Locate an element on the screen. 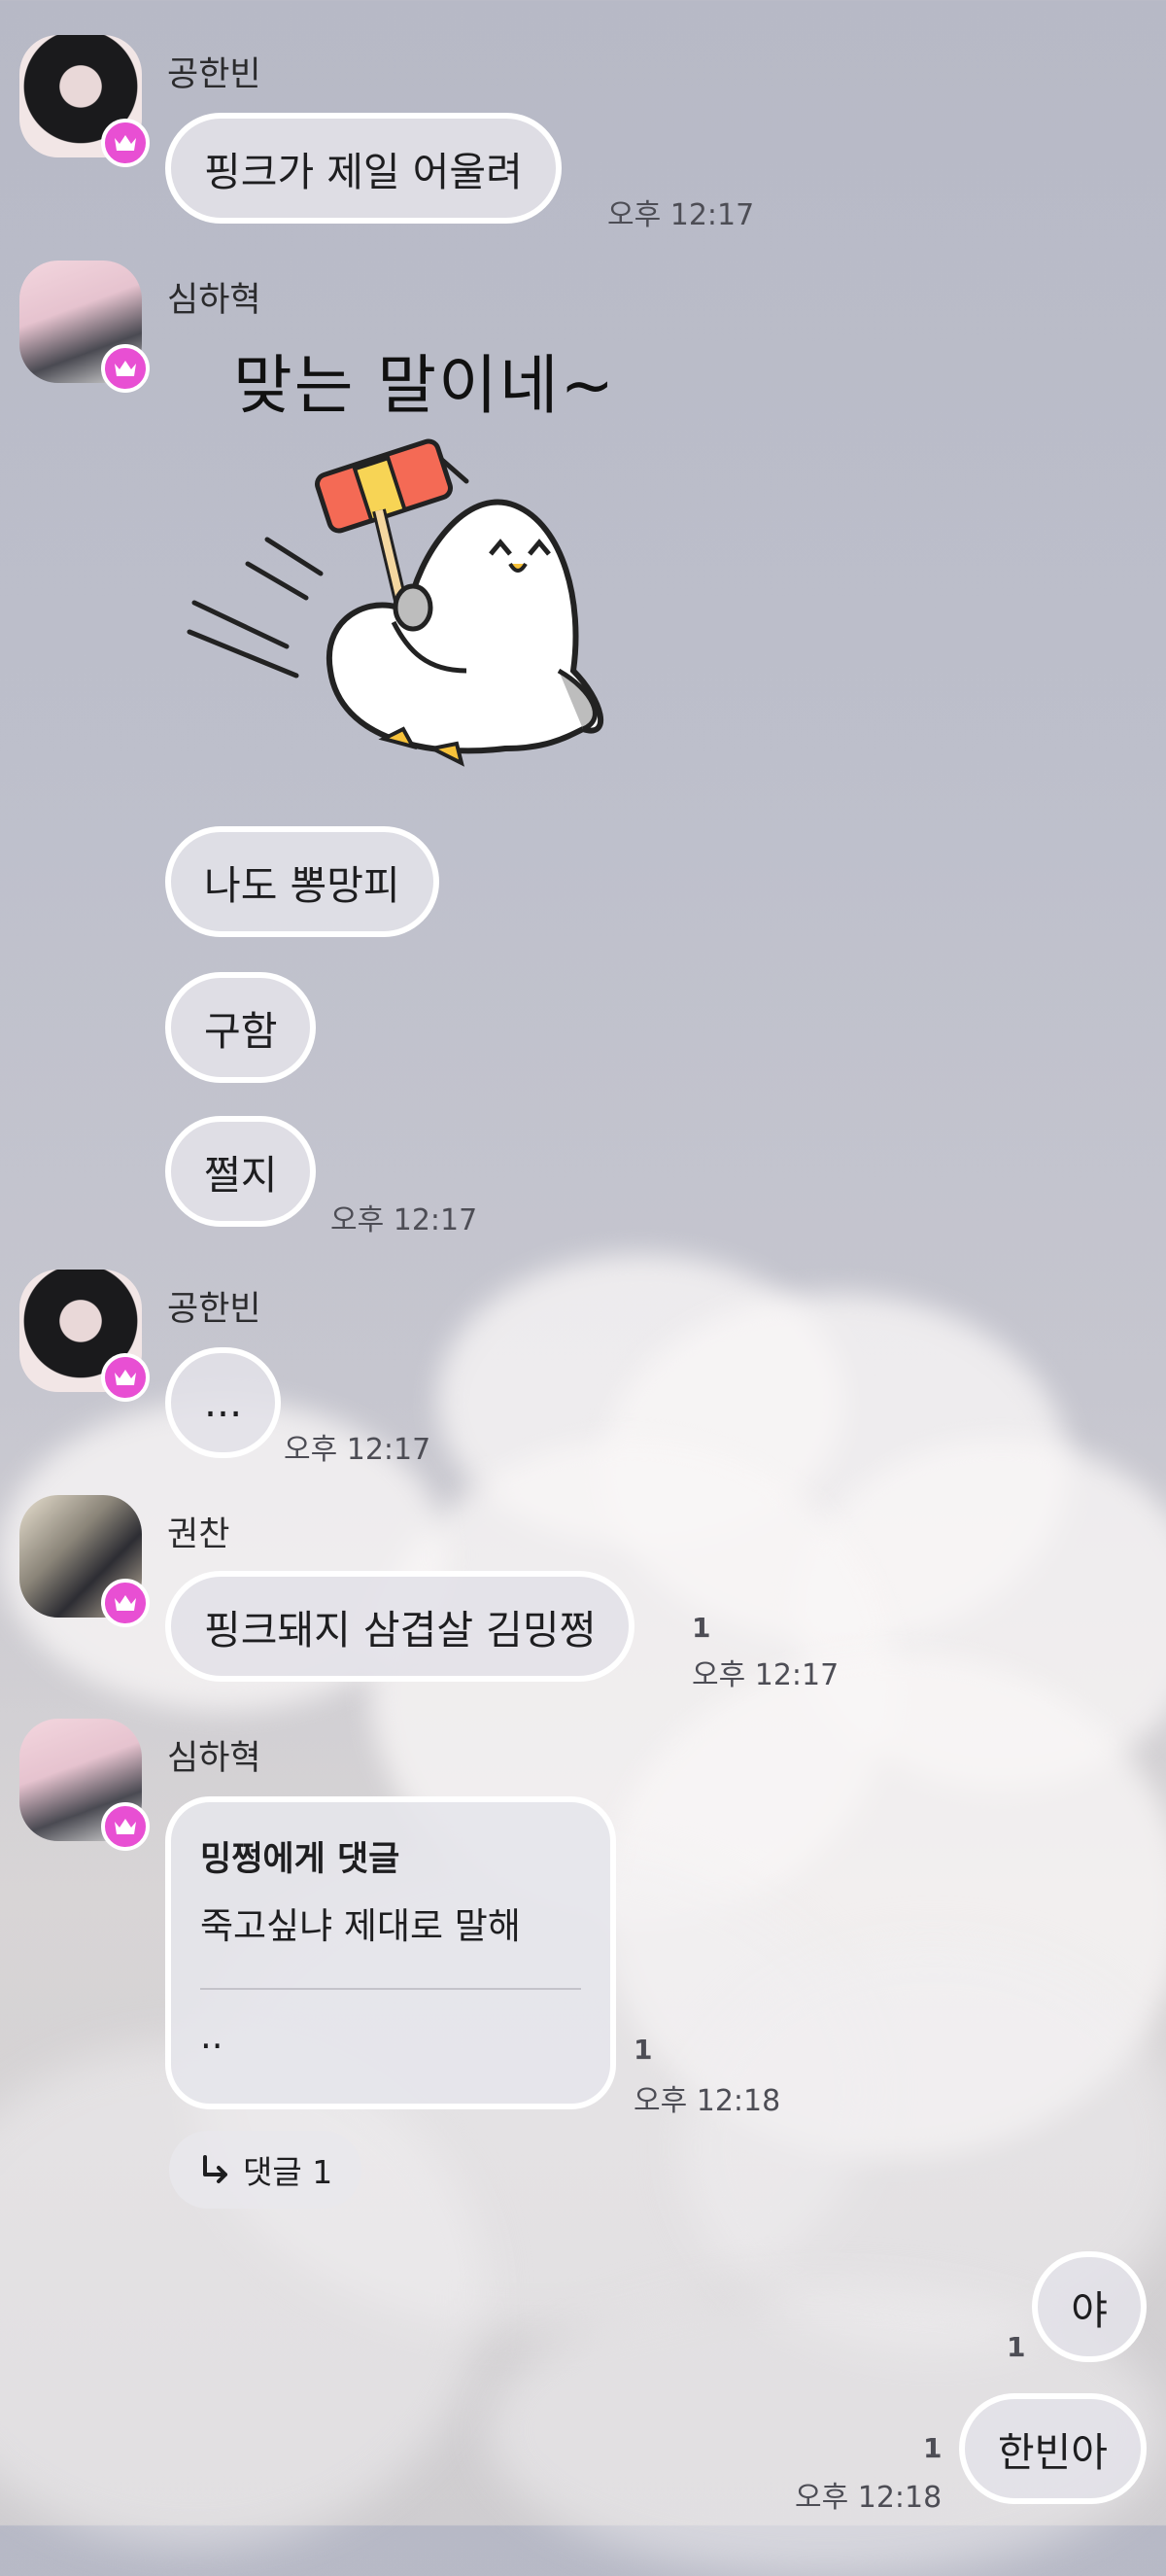 The width and height of the screenshot is (1166, 2576). message-bubble: 쩔지 is located at coordinates (241, 1171).